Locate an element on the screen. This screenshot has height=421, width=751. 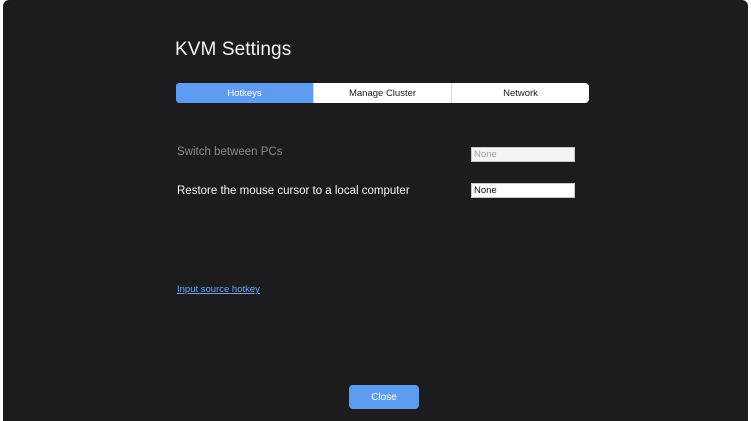
tab-bar: Hotkeys Manage Cluster Network is located at coordinates (382, 93).